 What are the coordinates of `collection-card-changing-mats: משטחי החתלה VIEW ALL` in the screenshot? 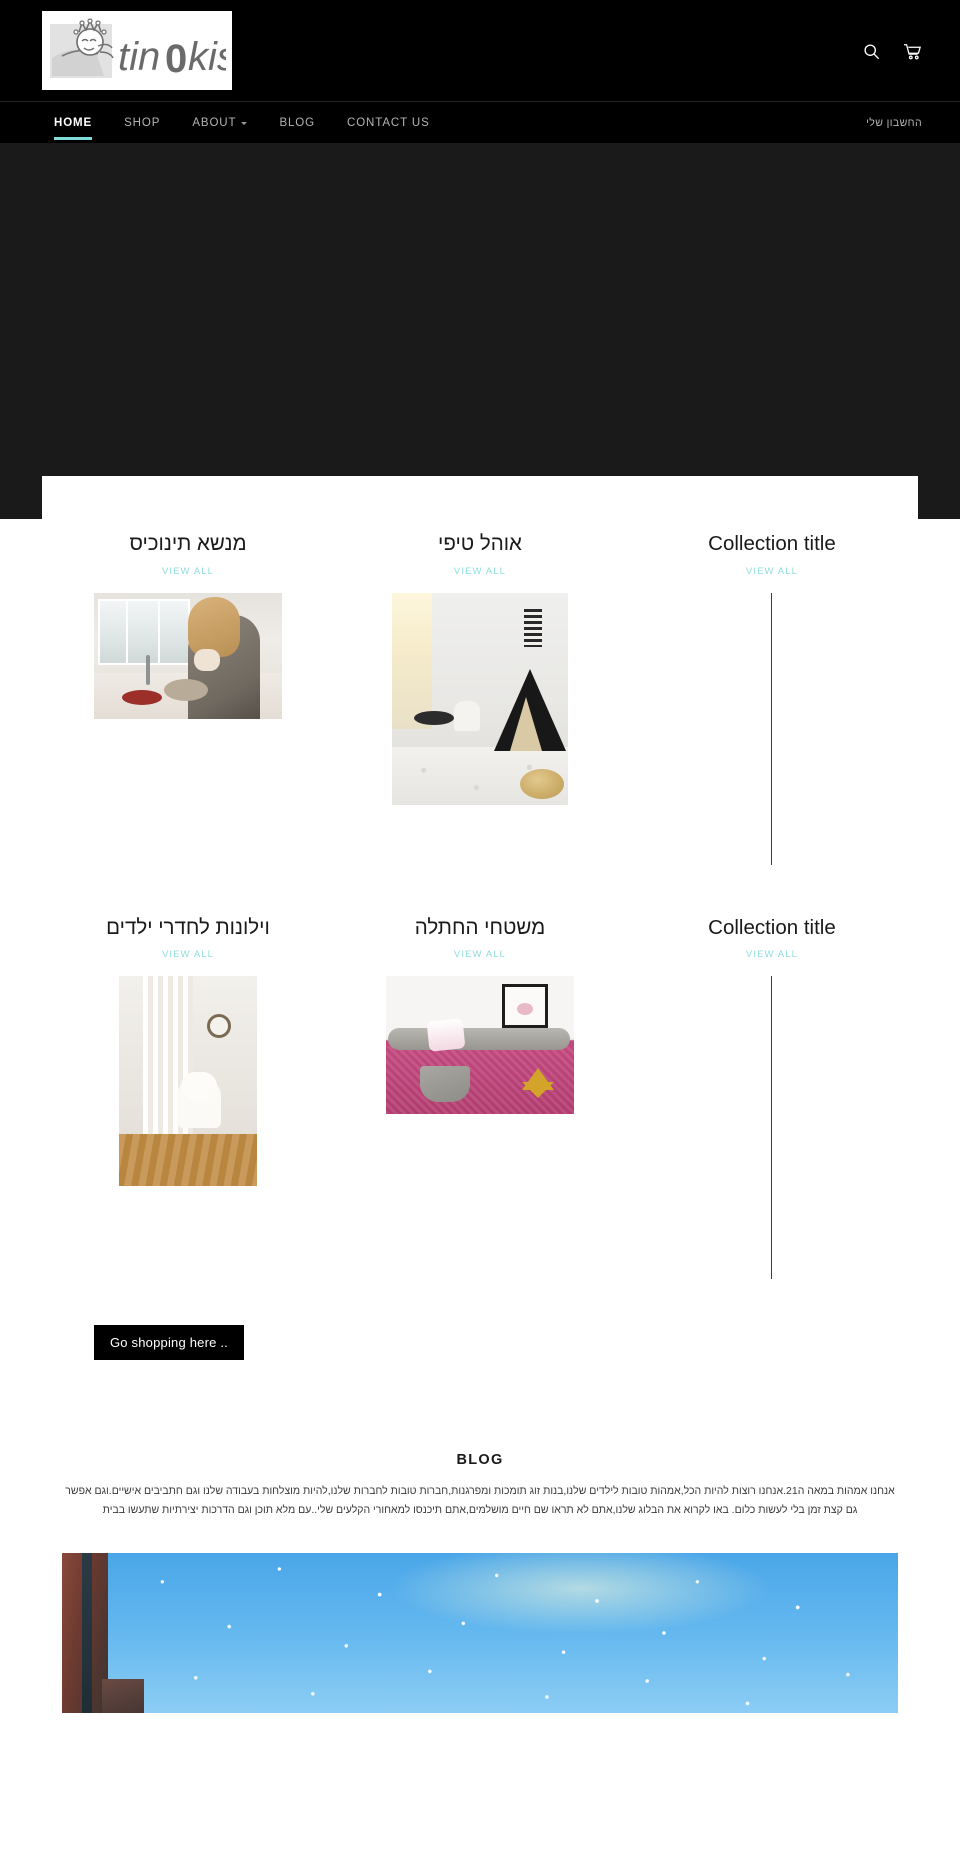 It's located at (480, 1091).